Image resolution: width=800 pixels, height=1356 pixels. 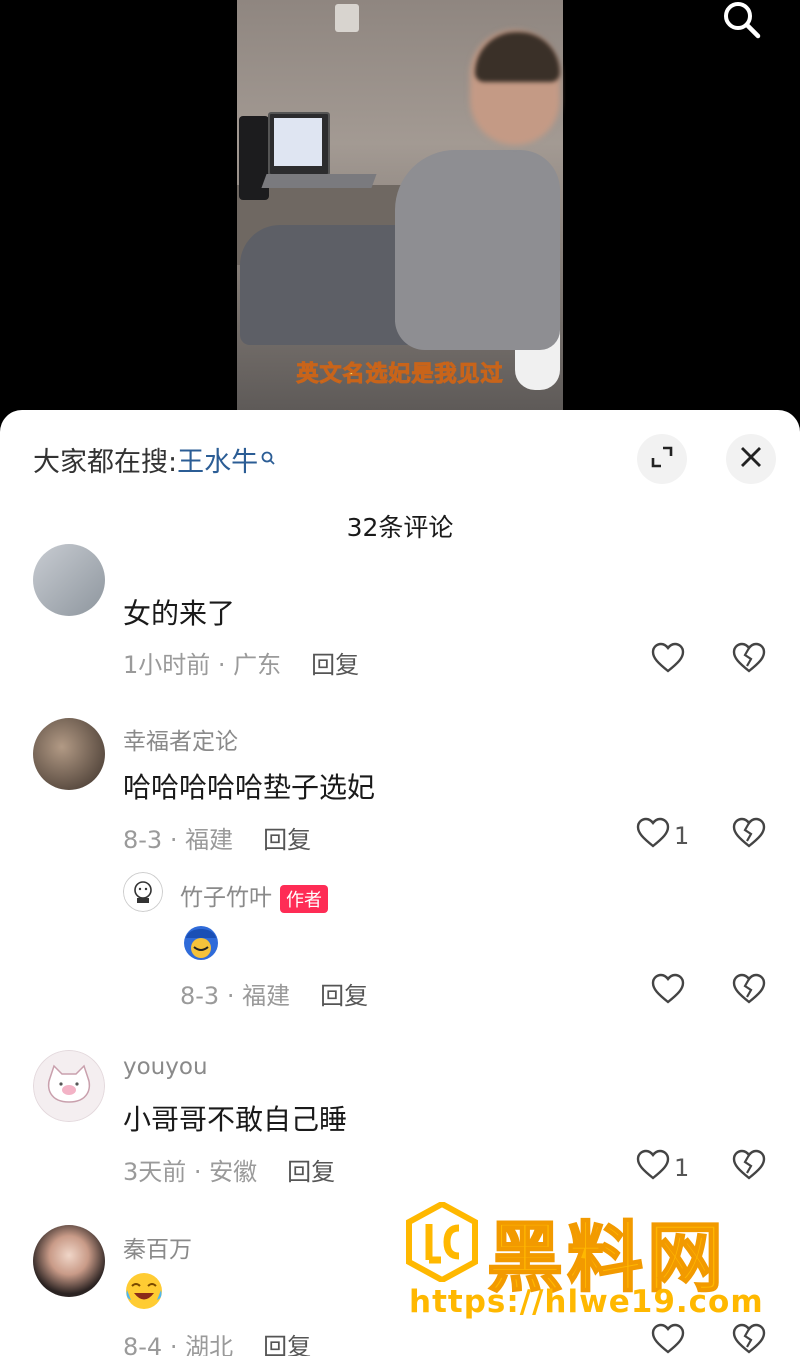 I want to click on expand-button, so click(x=662, y=459).